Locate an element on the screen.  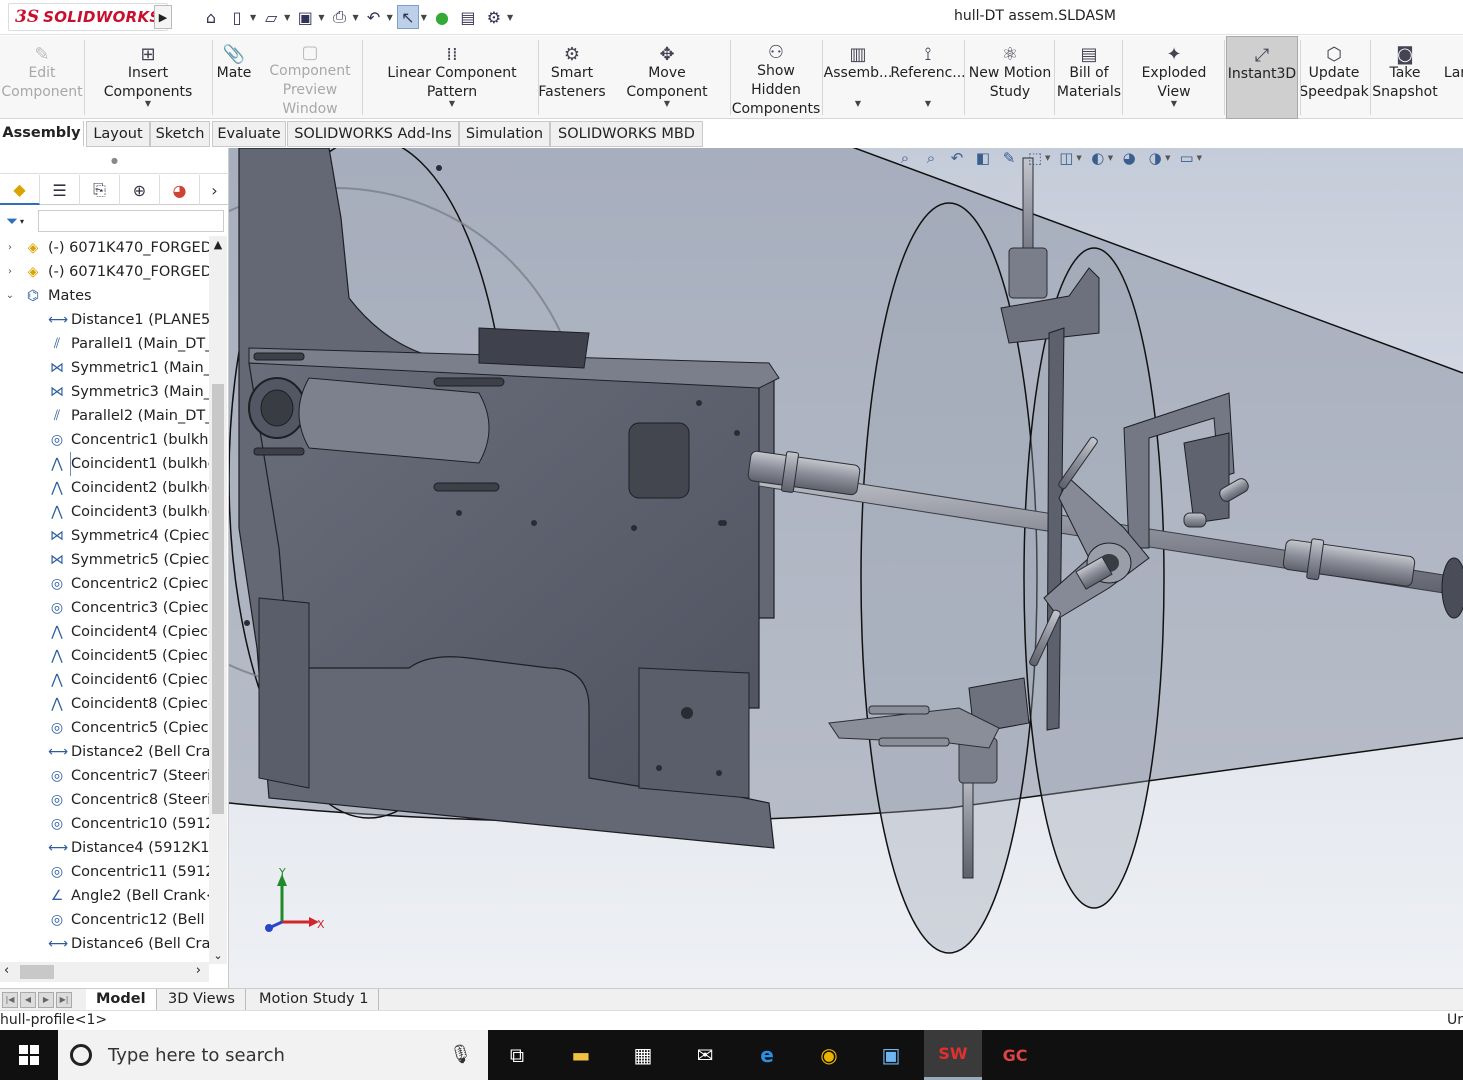
traffic-light-icon: ● is located at coordinates (442, 17).